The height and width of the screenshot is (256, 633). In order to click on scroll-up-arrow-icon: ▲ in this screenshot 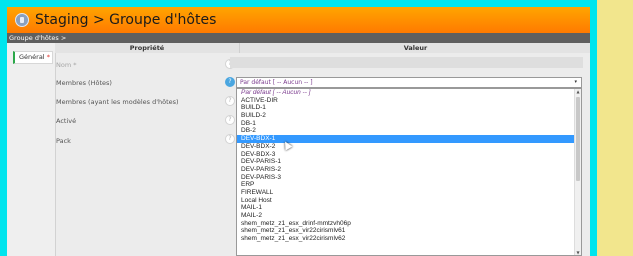, I will do `click(578, 91)`.